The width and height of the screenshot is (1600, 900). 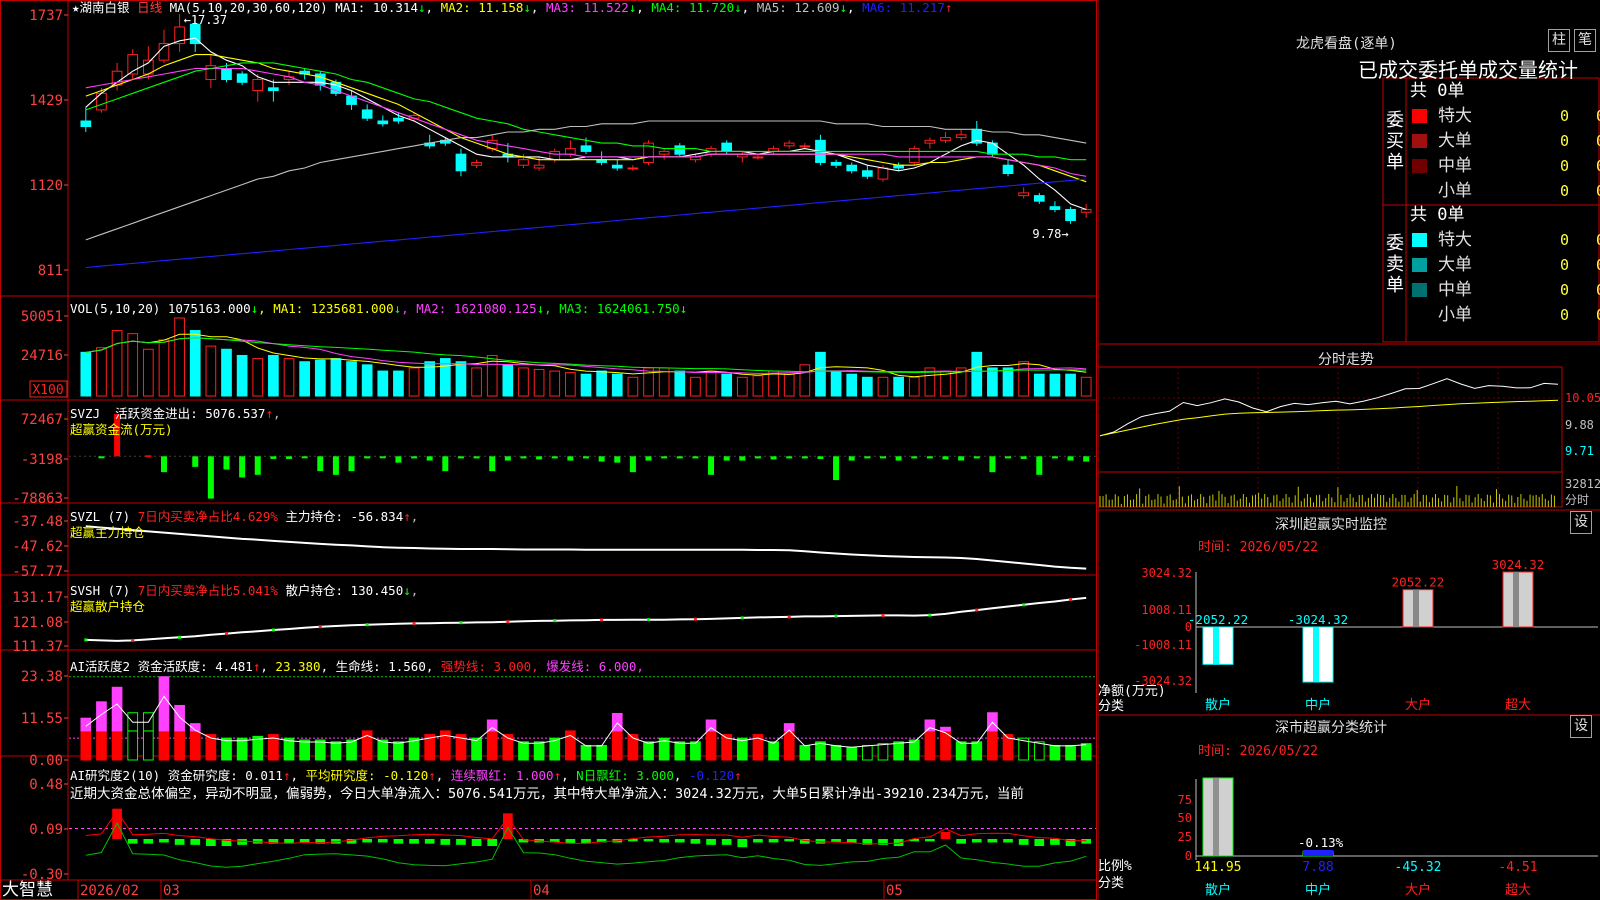 I want to click on monitor-bar-label: 3024.32, so click(x=1518, y=564).